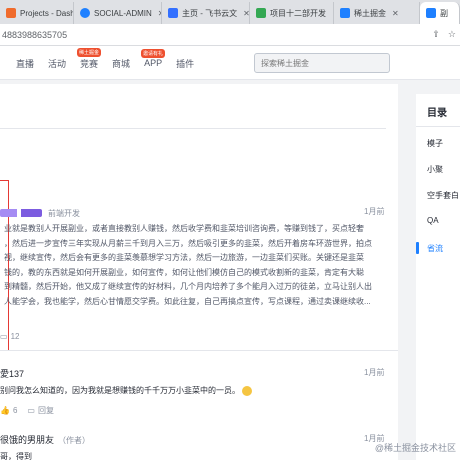 This screenshot has height=460, width=460. Describe the element at coordinates (64, 213) in the screenshot. I see `article-tag: 前端开发` at that location.